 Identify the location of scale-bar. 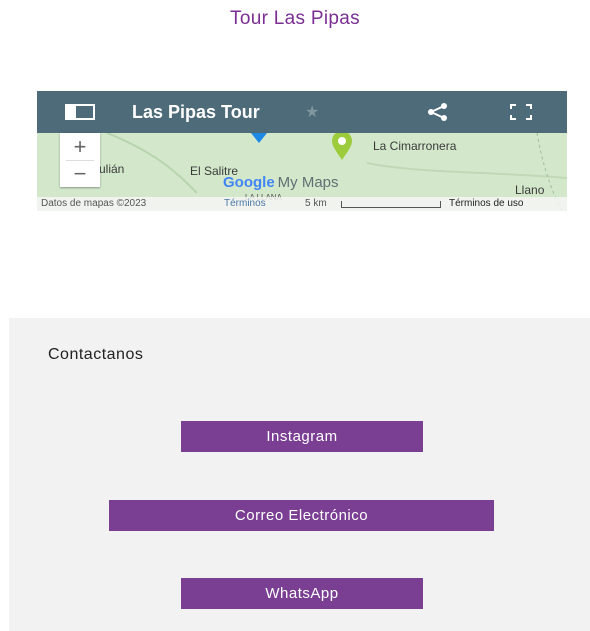
(391, 204).